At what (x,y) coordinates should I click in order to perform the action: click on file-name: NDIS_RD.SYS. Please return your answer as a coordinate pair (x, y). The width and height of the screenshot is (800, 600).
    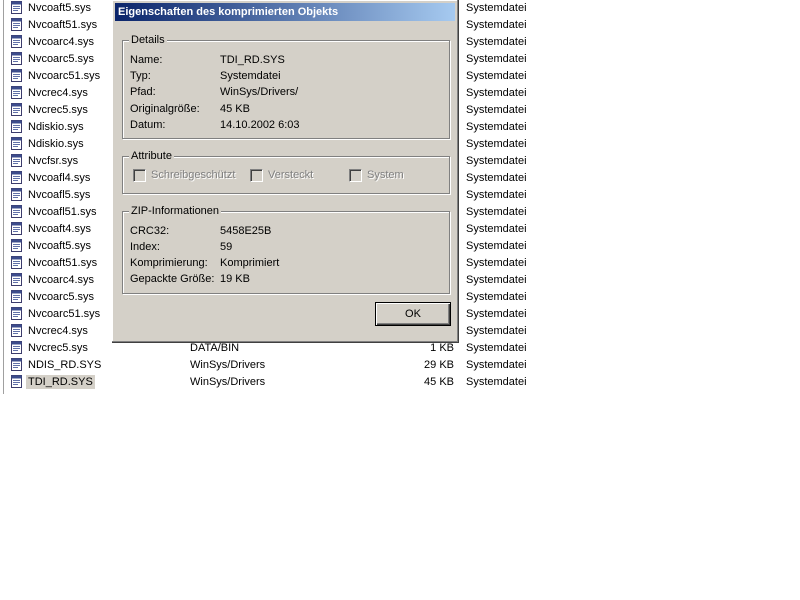
    Looking at the image, I should click on (65, 365).